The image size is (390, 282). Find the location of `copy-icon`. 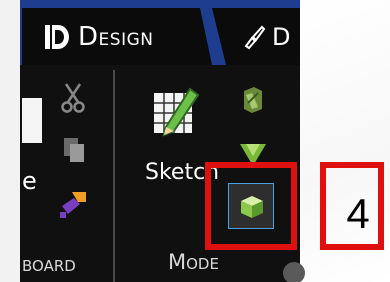

copy-icon is located at coordinates (75, 151).